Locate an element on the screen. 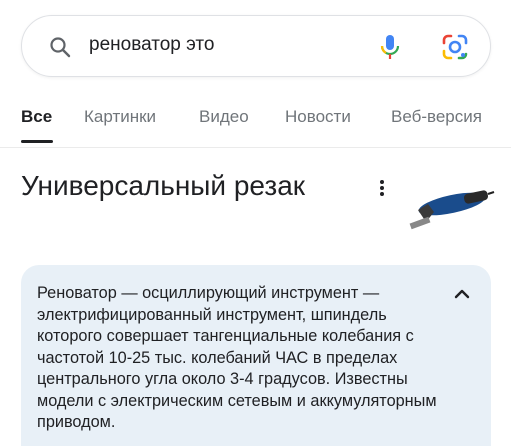 This screenshot has height=446, width=511. knowledge-panel-title: Универсальный резак is located at coordinates (163, 185).